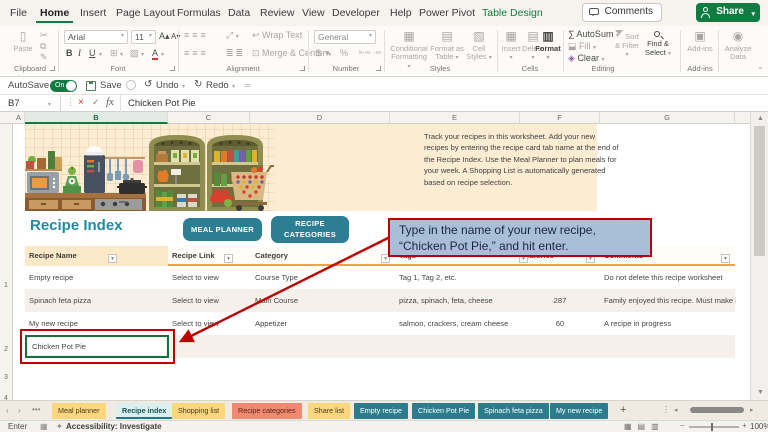  I want to click on accessibility-status: Accessibility: Investigate, so click(114, 426).